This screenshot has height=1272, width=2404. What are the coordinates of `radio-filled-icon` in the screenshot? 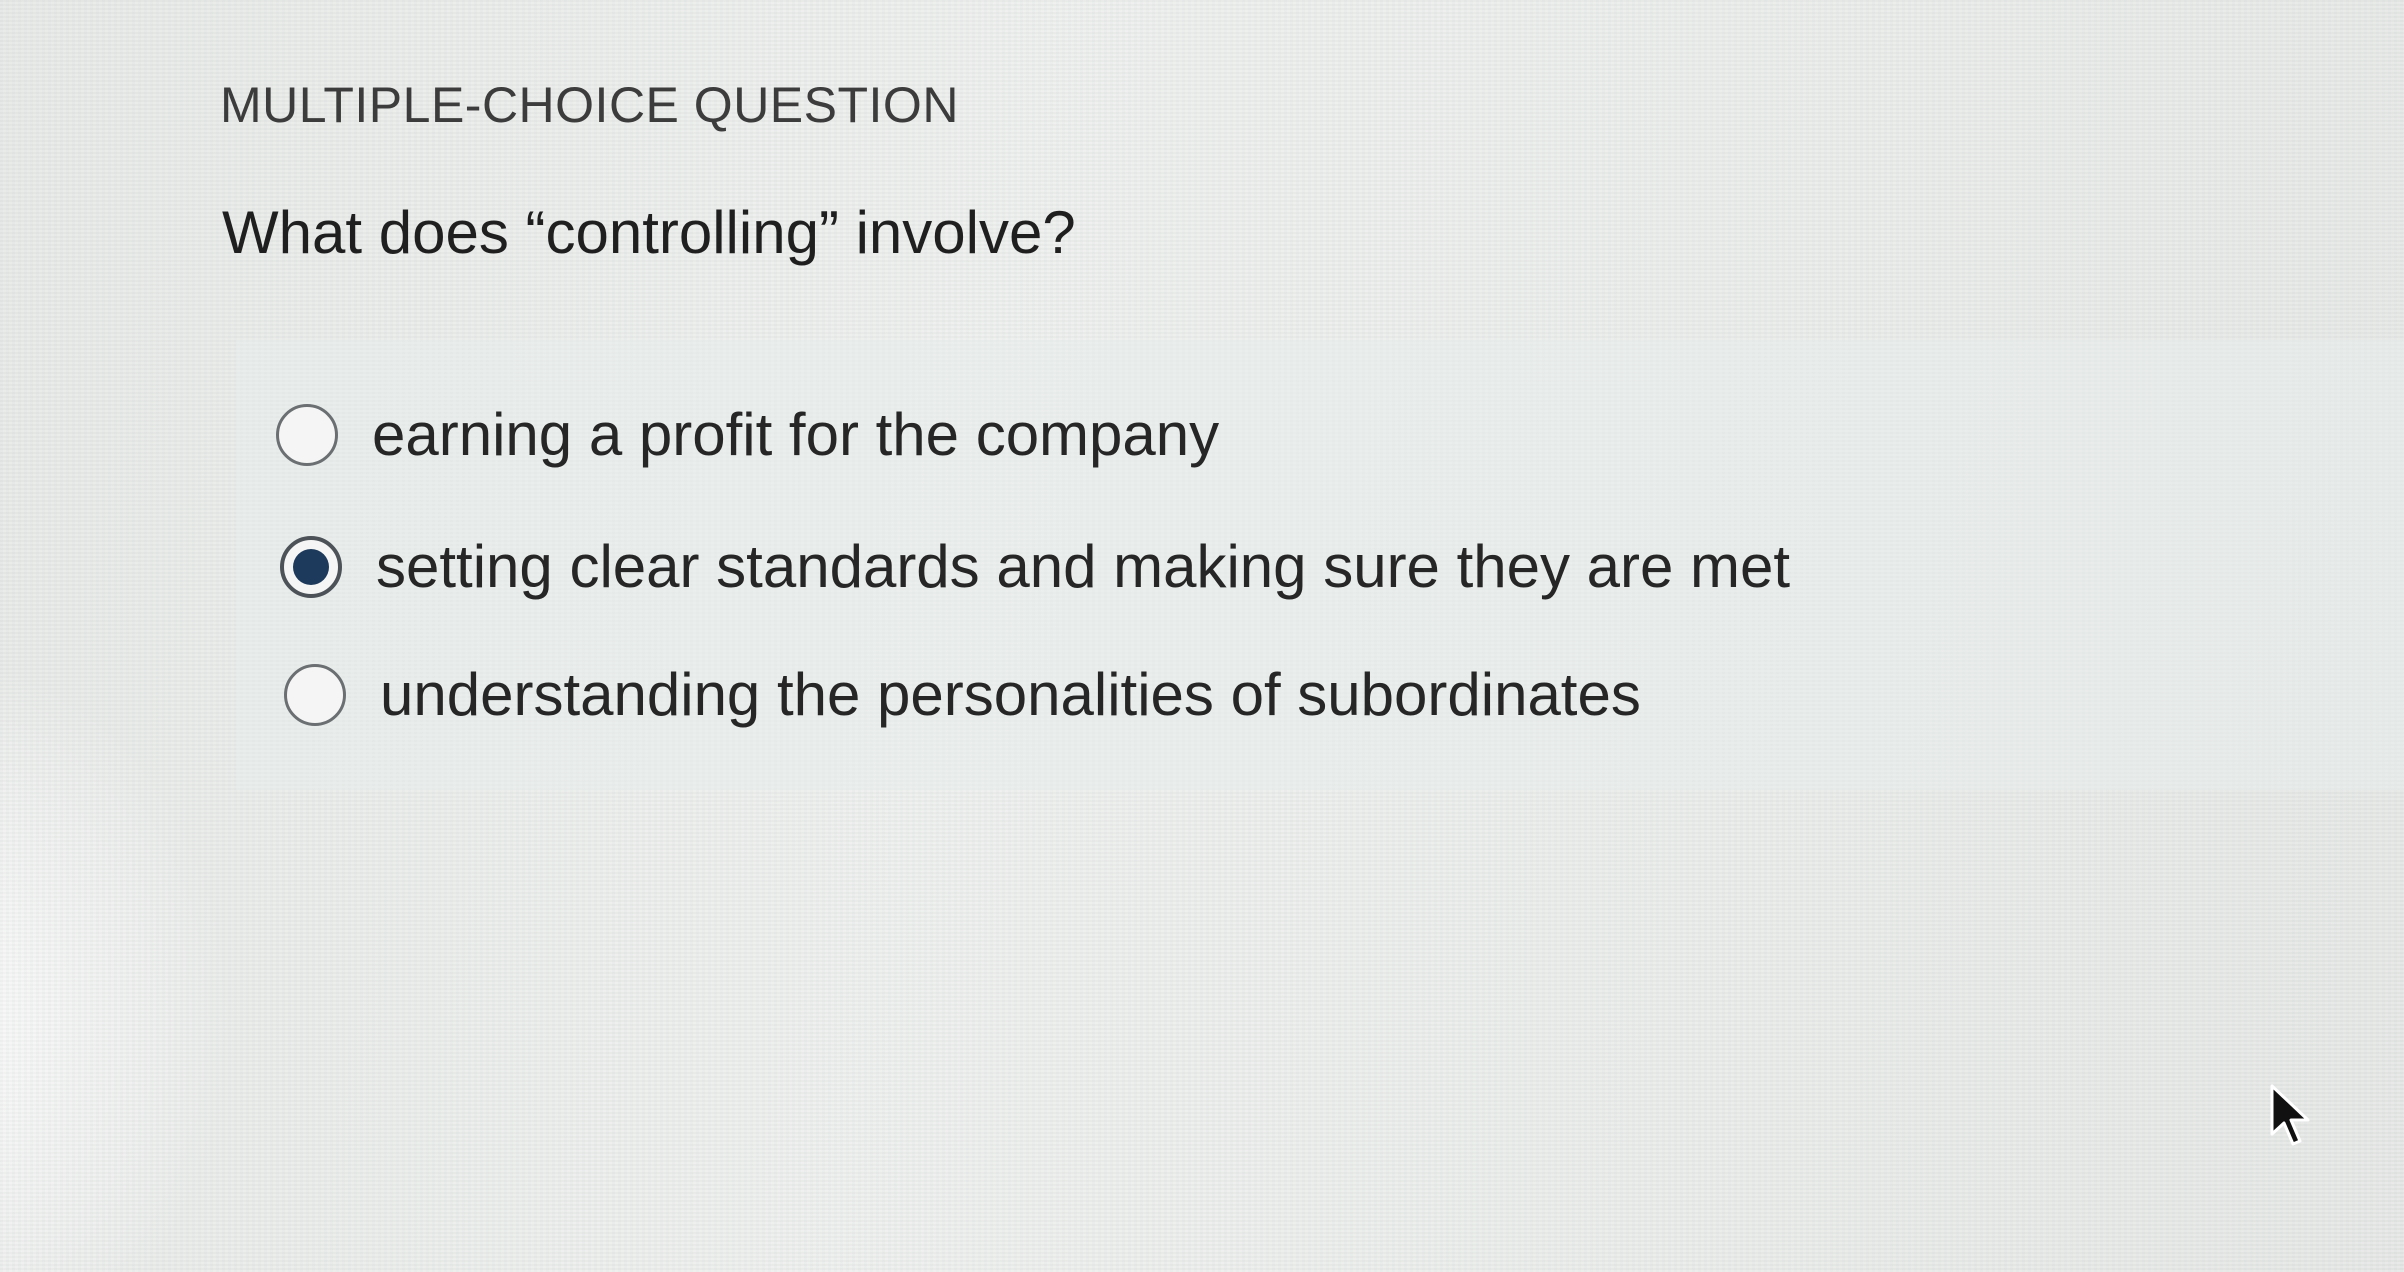 It's located at (311, 566).